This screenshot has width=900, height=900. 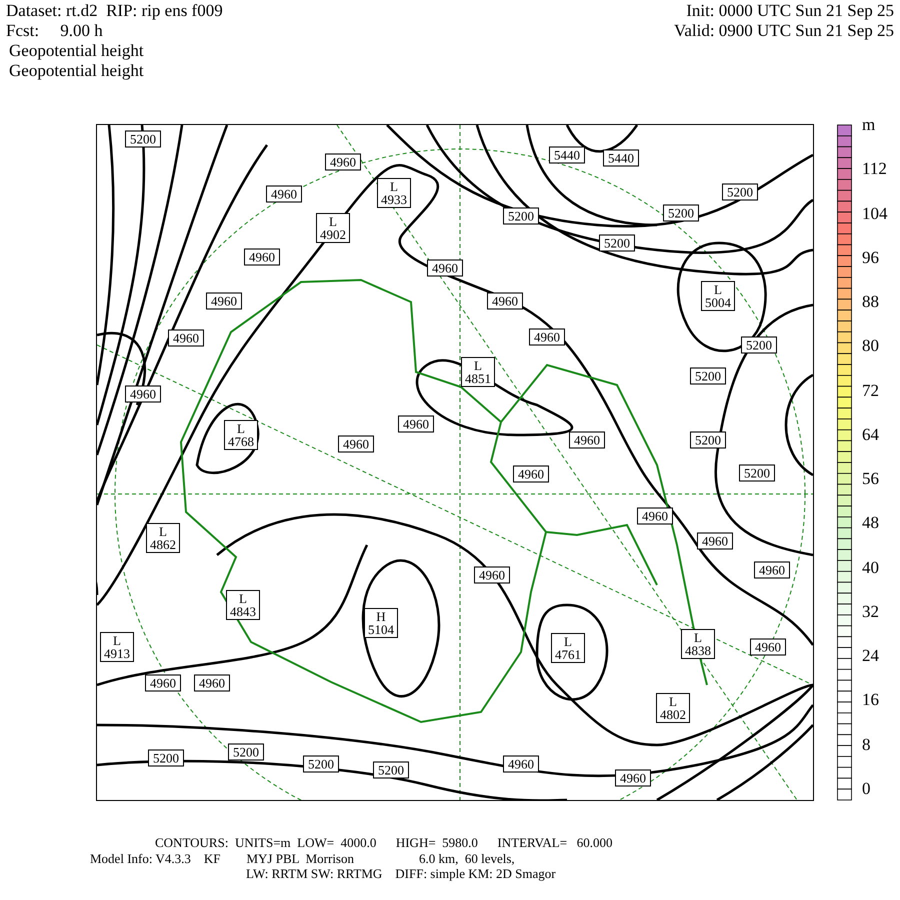 What do you see at coordinates (243, 605) in the screenshot?
I see `low-center-label: L 4843` at bounding box center [243, 605].